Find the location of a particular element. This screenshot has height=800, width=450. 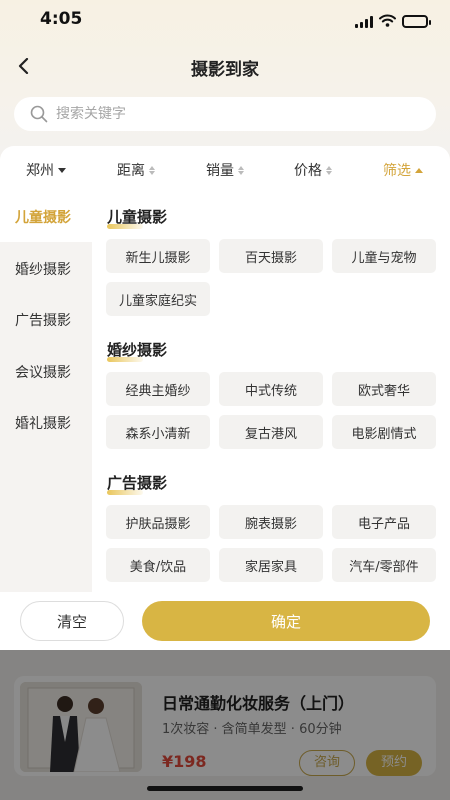

sidebar-item-label: 婚礼摄影 is located at coordinates (43, 424).